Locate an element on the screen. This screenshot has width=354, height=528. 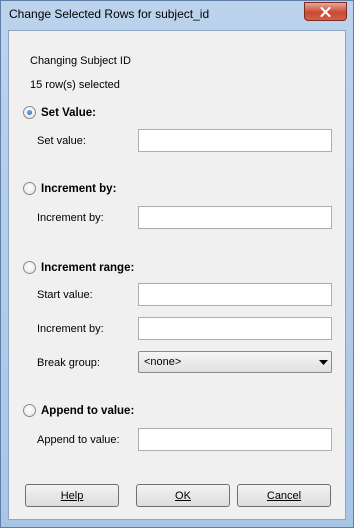
radio-button-increment-by is located at coordinates (29, 188).